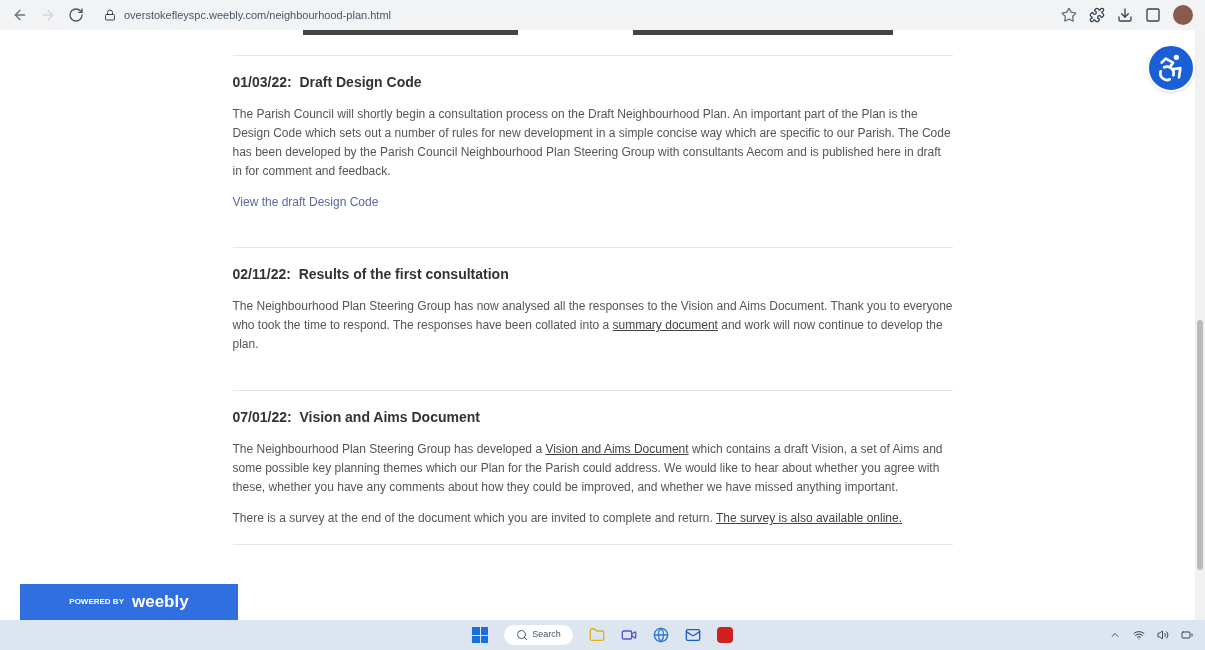 The image size is (1205, 650). I want to click on post-paragraph: The Parish Council will shortly begin a consultation process on the Draft Neighbourhood Plan. An important part of the Plan is the Design Code which sets out a number of rules for new development in a simple concise way which are specific to our Parish. The Code has been developed by the Parish Council Neighbourhood Plan Steering Group with consultants Aecom and is published here in draft in for comment and feedback., so click(592, 143).